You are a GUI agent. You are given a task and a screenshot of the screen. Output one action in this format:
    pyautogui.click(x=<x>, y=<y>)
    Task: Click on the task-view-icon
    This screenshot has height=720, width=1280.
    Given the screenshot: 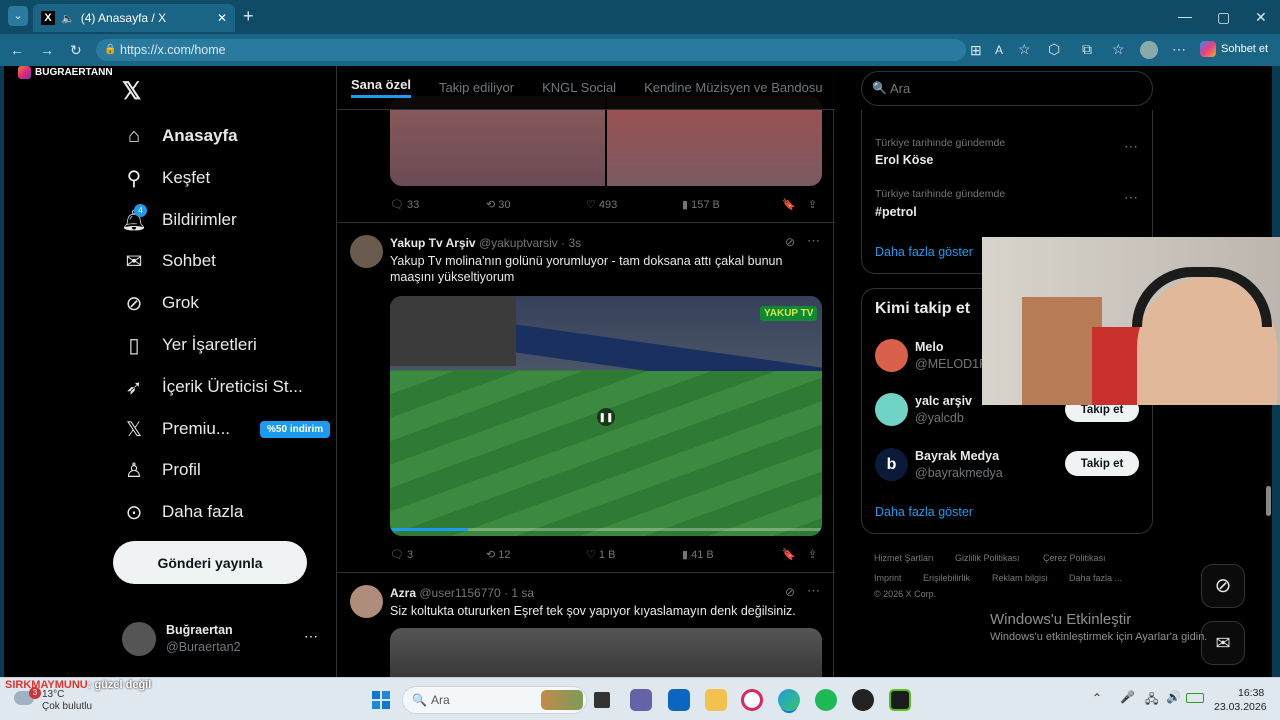 What is the action you would take?
    pyautogui.click(x=602, y=700)
    